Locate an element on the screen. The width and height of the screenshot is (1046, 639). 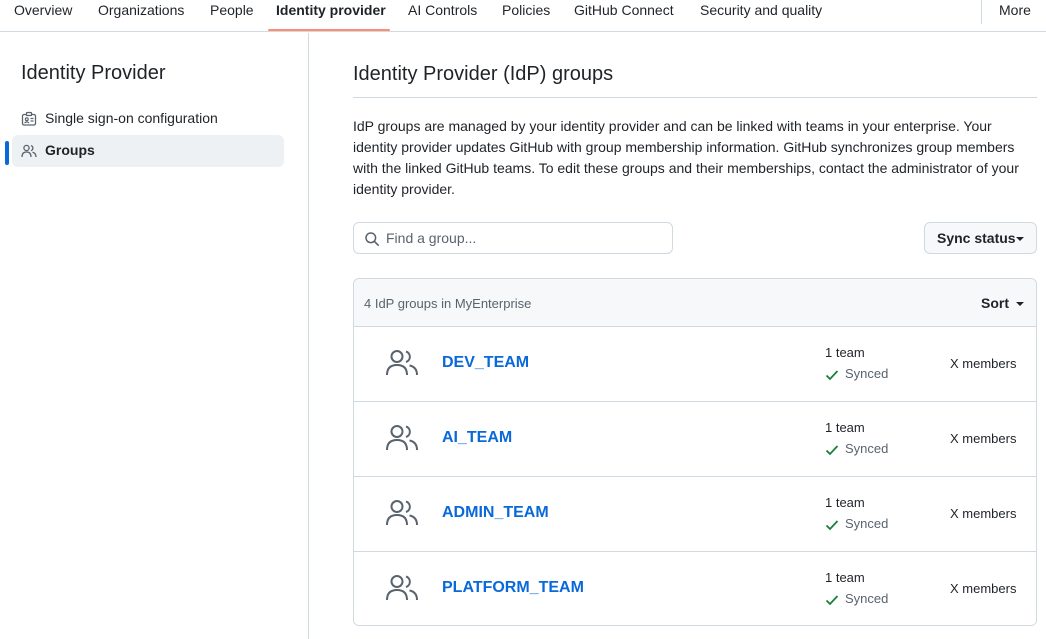
groups-count: 4 IdP groups in MyEnterprise is located at coordinates (448, 303).